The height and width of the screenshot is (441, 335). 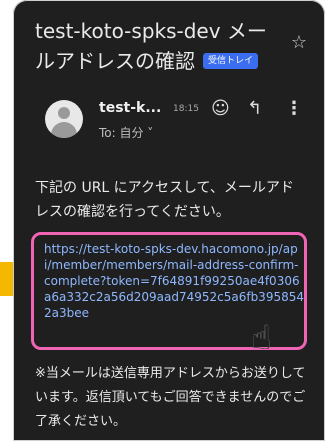 I want to click on star-icon: ☆, so click(x=299, y=42).